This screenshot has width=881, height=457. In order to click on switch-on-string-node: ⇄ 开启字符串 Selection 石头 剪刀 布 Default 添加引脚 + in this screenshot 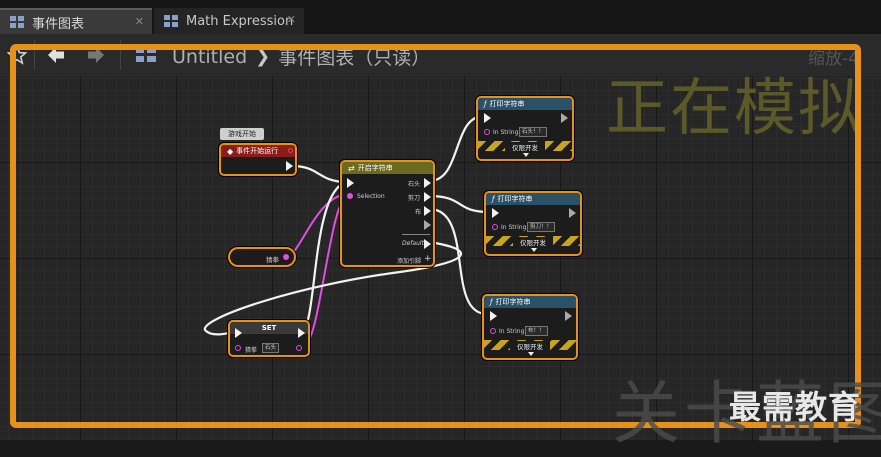, I will do `click(387, 213)`.